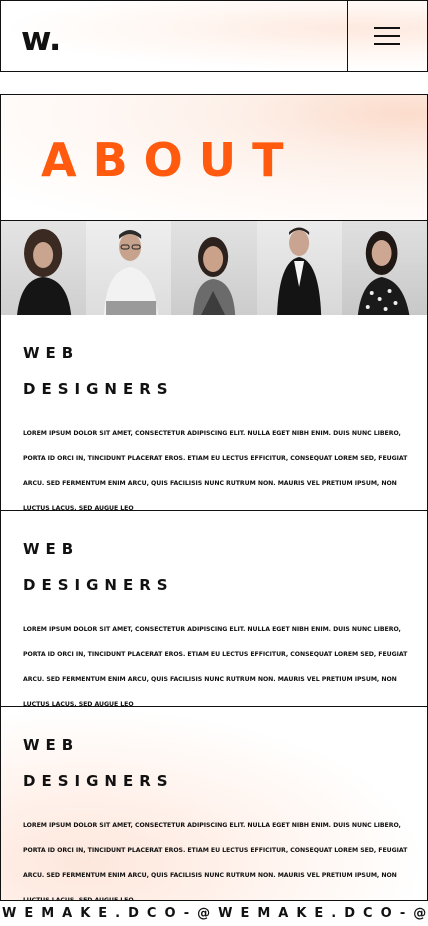  Describe the element at coordinates (41, 38) in the screenshot. I see `logo: w.` at that location.